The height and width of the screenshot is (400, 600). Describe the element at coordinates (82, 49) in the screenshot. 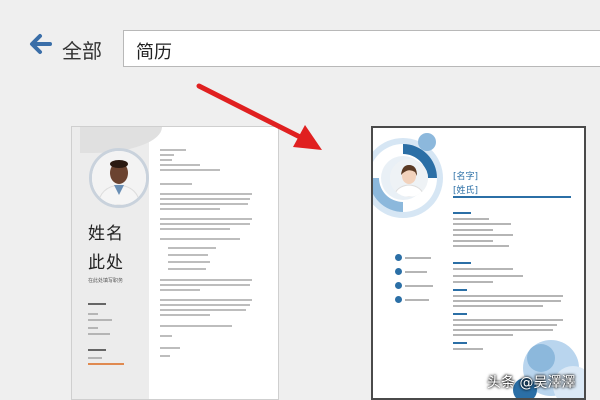

I see `scope-label-all: 全部` at that location.